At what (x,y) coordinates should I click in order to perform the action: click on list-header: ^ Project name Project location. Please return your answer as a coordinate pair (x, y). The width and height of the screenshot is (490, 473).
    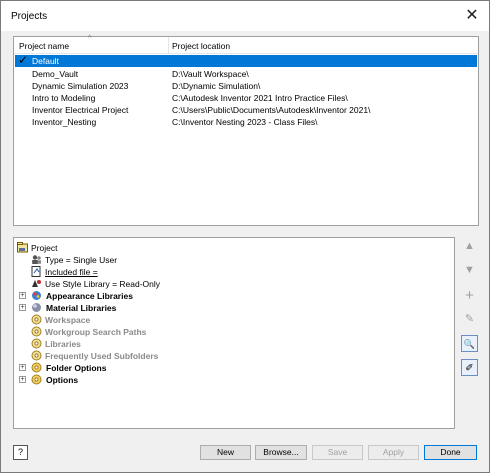
    Looking at the image, I should click on (246, 44).